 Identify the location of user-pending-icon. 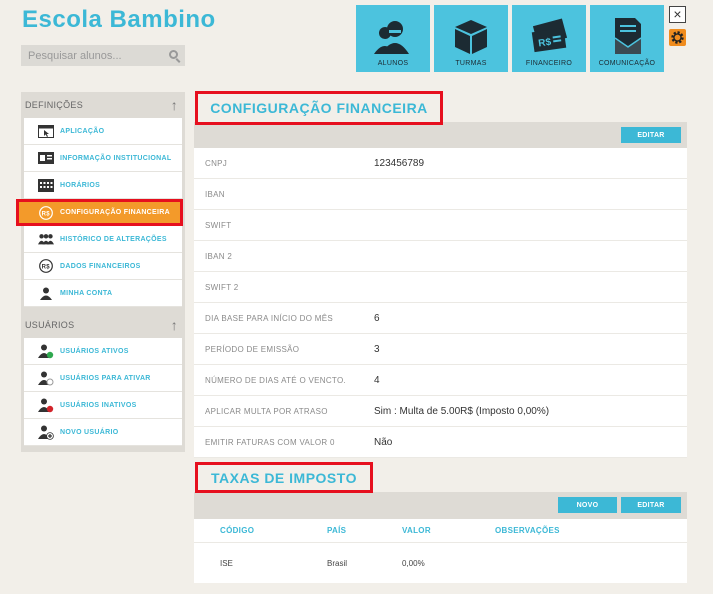
(46, 378).